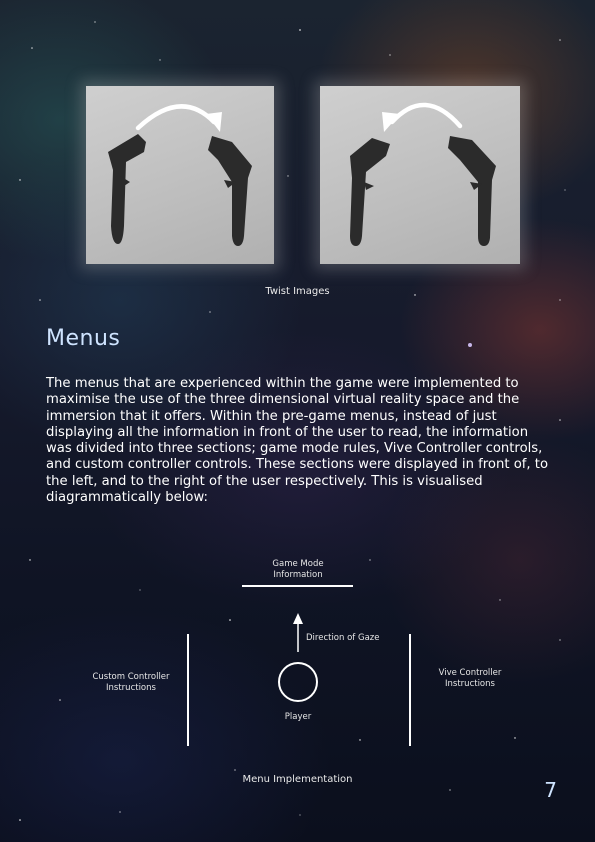 The width and height of the screenshot is (595, 842). Describe the element at coordinates (298, 569) in the screenshot. I see `front-menu-label: Game Mode Information` at that location.